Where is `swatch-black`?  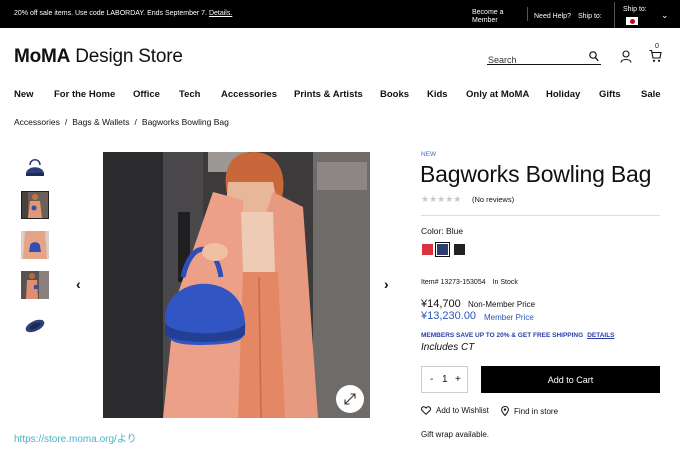 swatch-black is located at coordinates (459, 249).